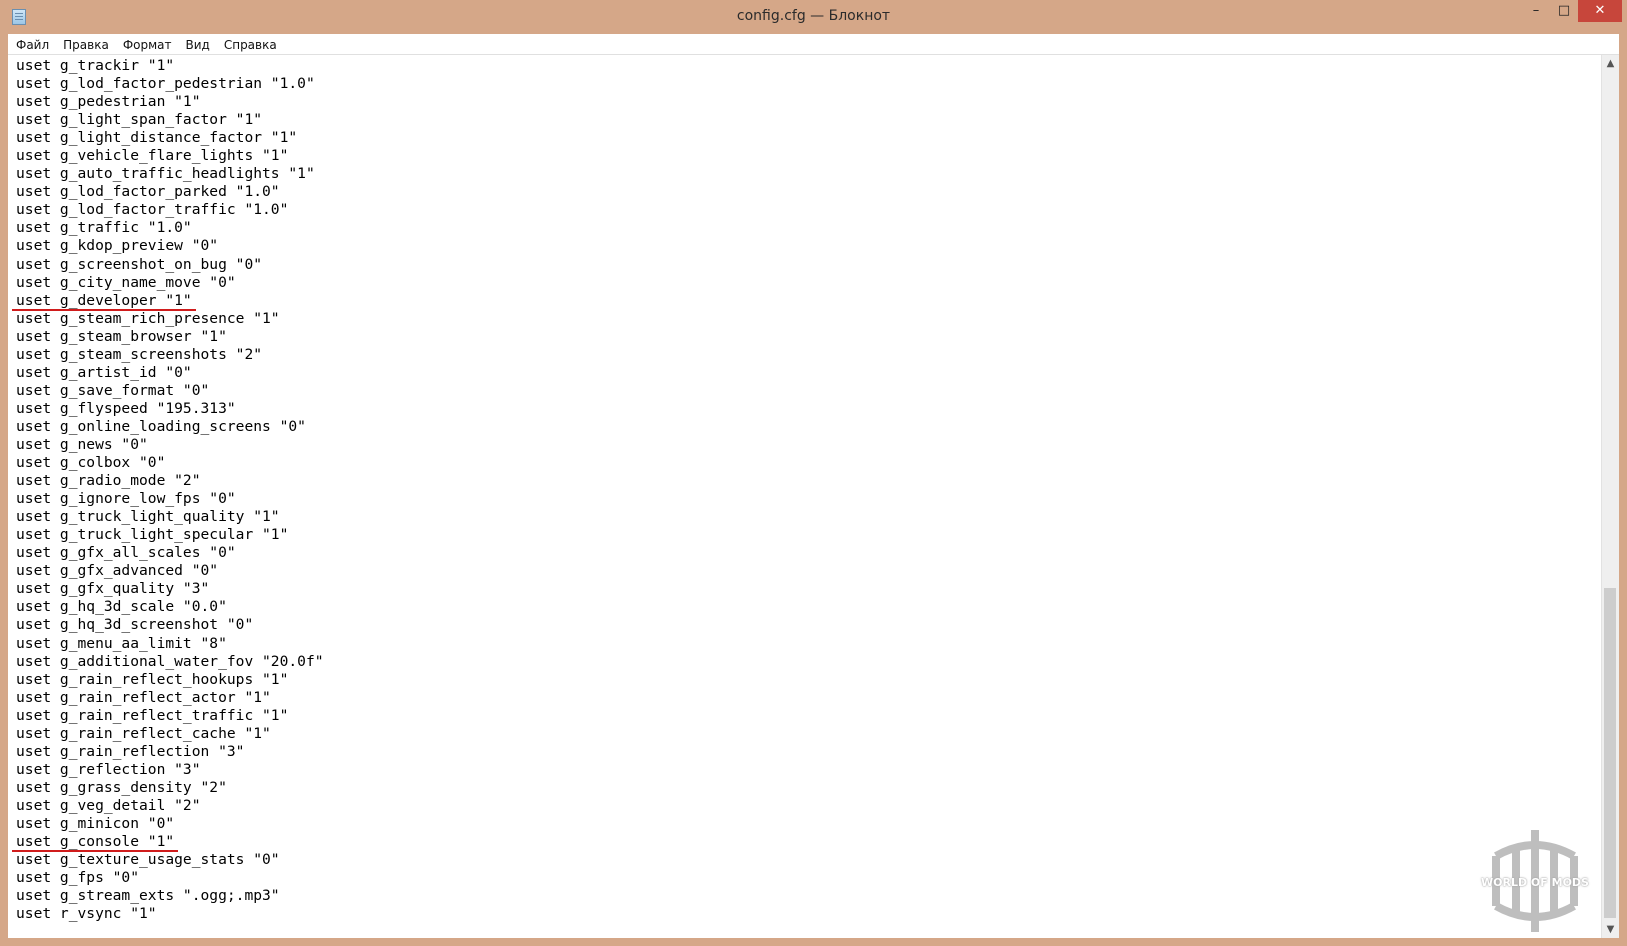 This screenshot has height=946, width=1627. I want to click on text-line-underlined: uset g_console "1", so click(168, 843).